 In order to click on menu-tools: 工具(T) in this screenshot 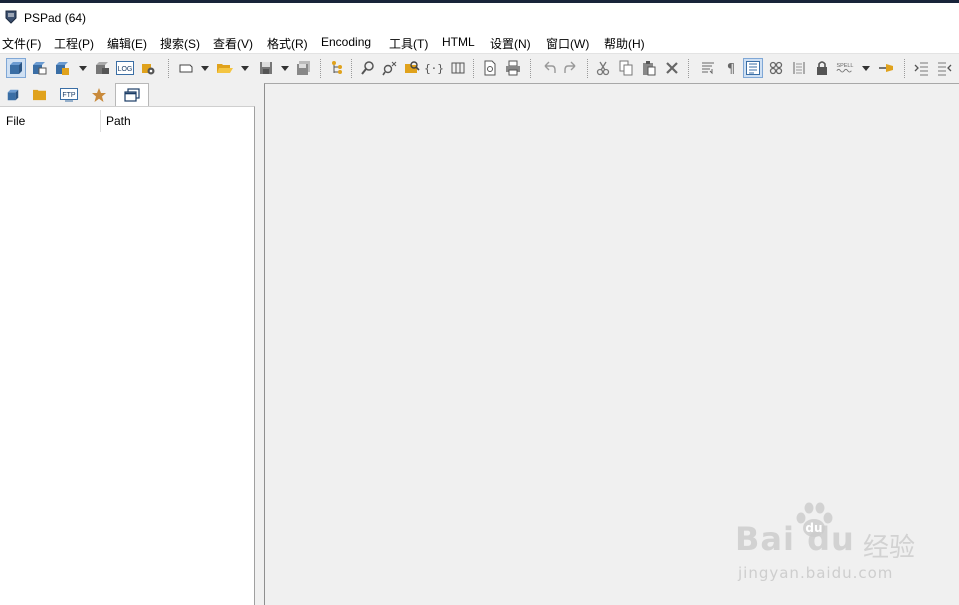, I will do `click(408, 43)`.